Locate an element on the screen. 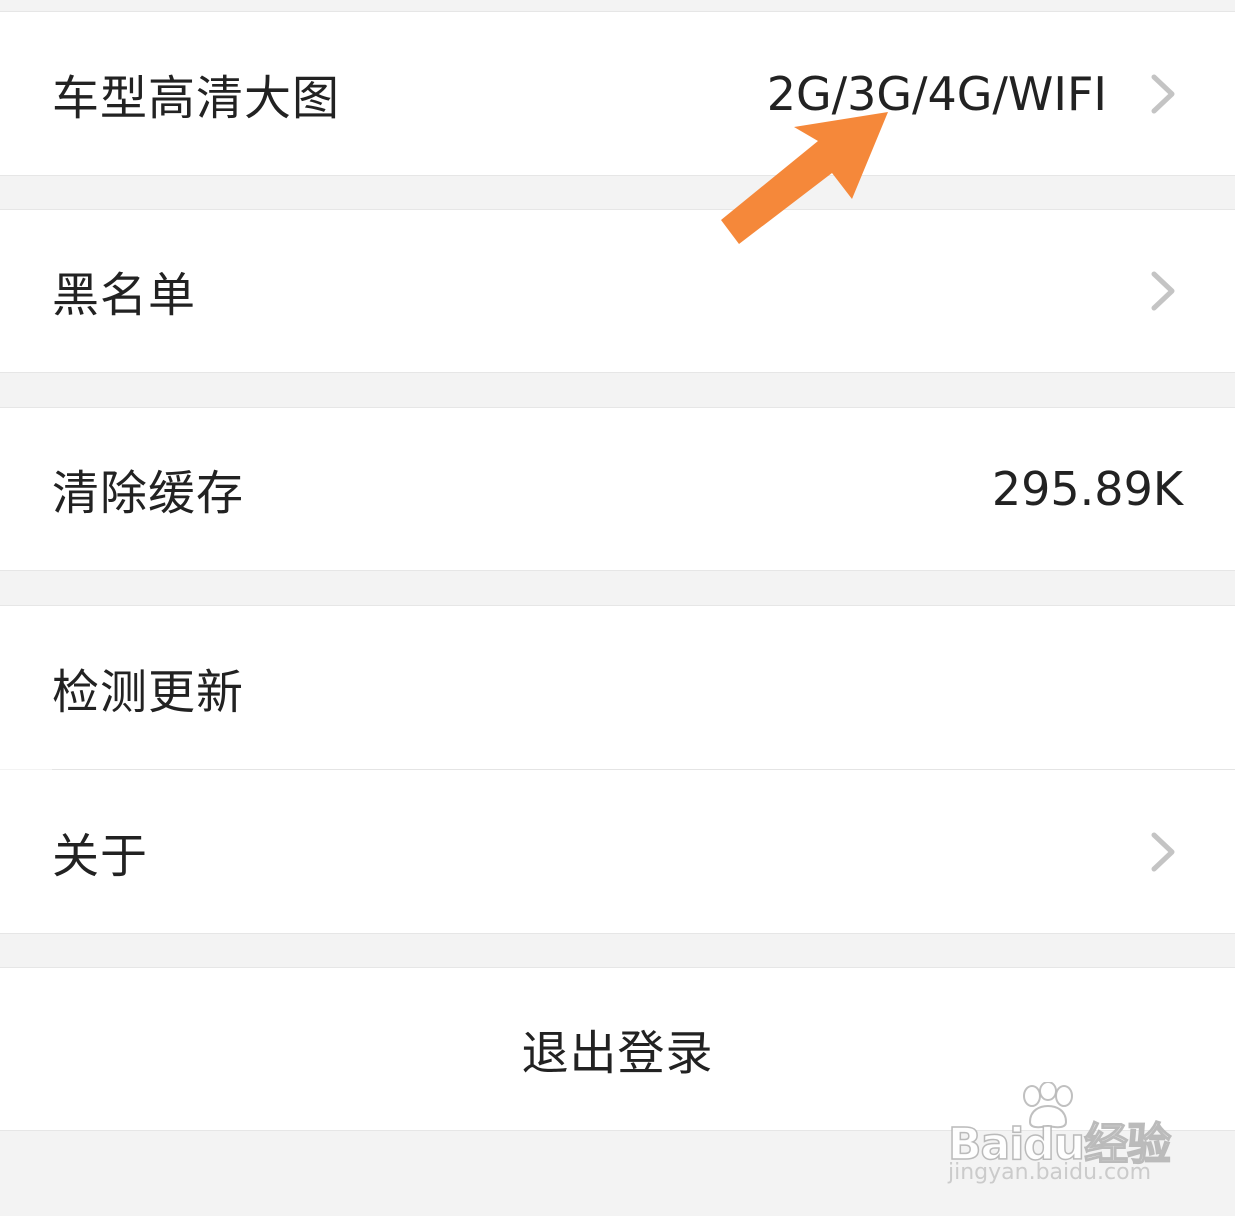 This screenshot has width=1235, height=1216. setting-label-about: 关于 is located at coordinates (100, 856).